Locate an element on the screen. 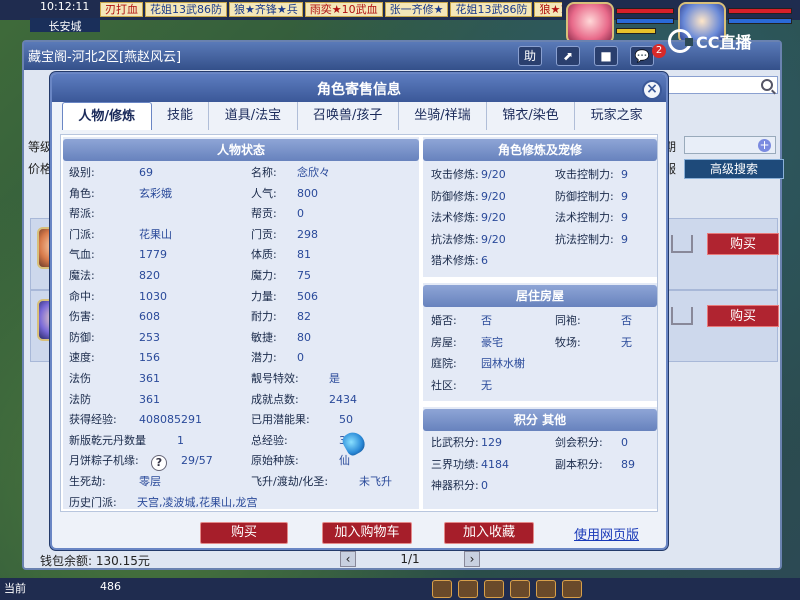  stat-value: 2434 is located at coordinates (343, 399).